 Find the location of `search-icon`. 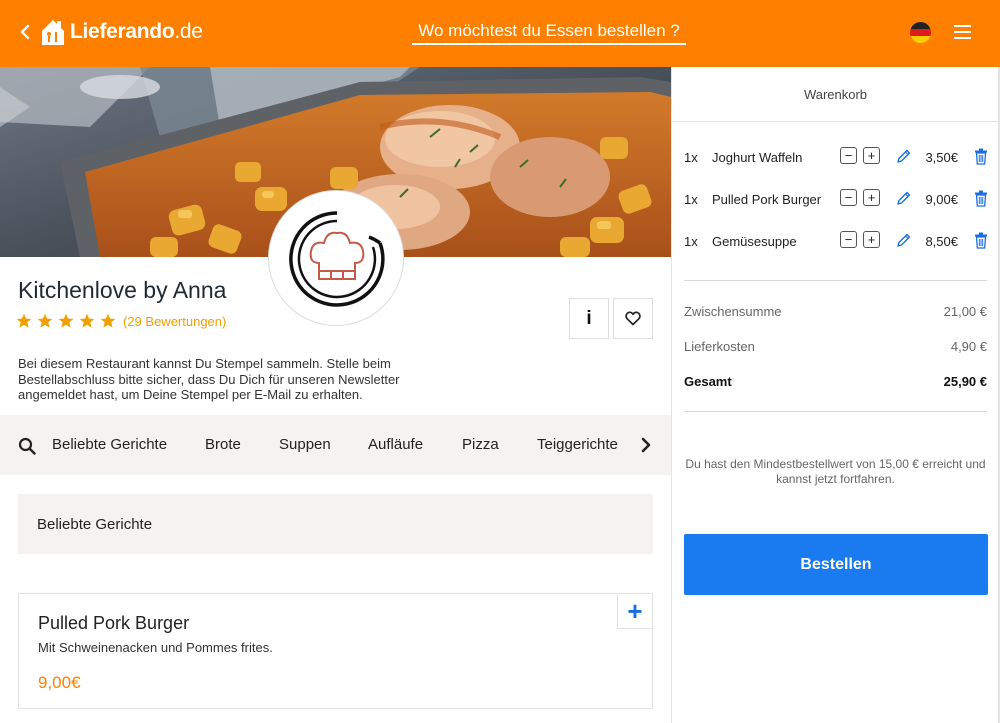

search-icon is located at coordinates (27, 446).